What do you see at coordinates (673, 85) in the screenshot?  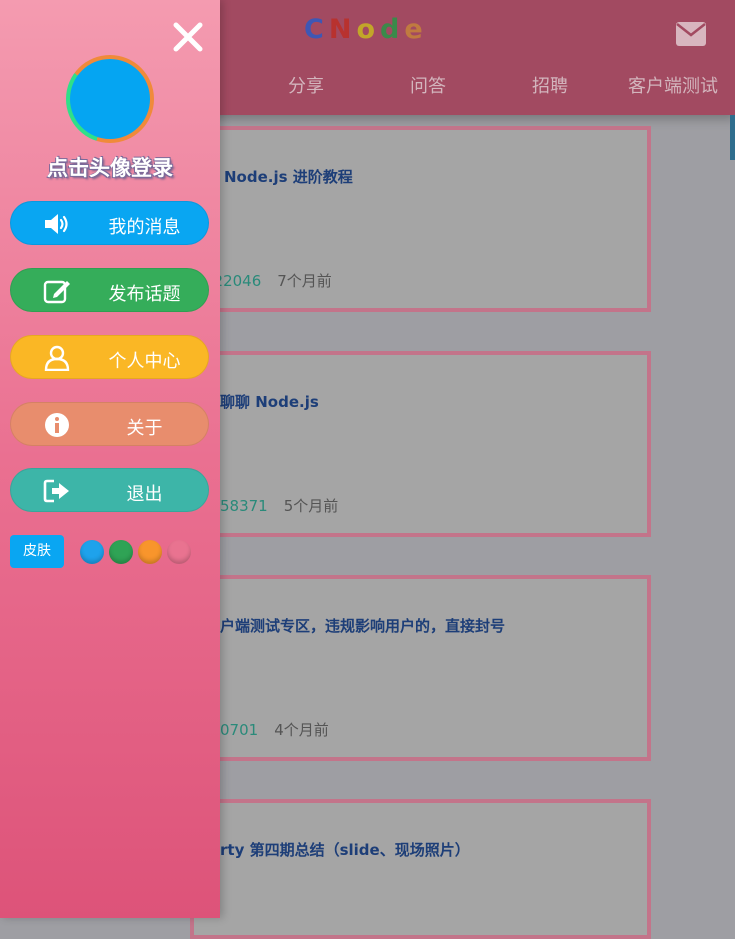 I see `tab-client-test: 客户端测试` at bounding box center [673, 85].